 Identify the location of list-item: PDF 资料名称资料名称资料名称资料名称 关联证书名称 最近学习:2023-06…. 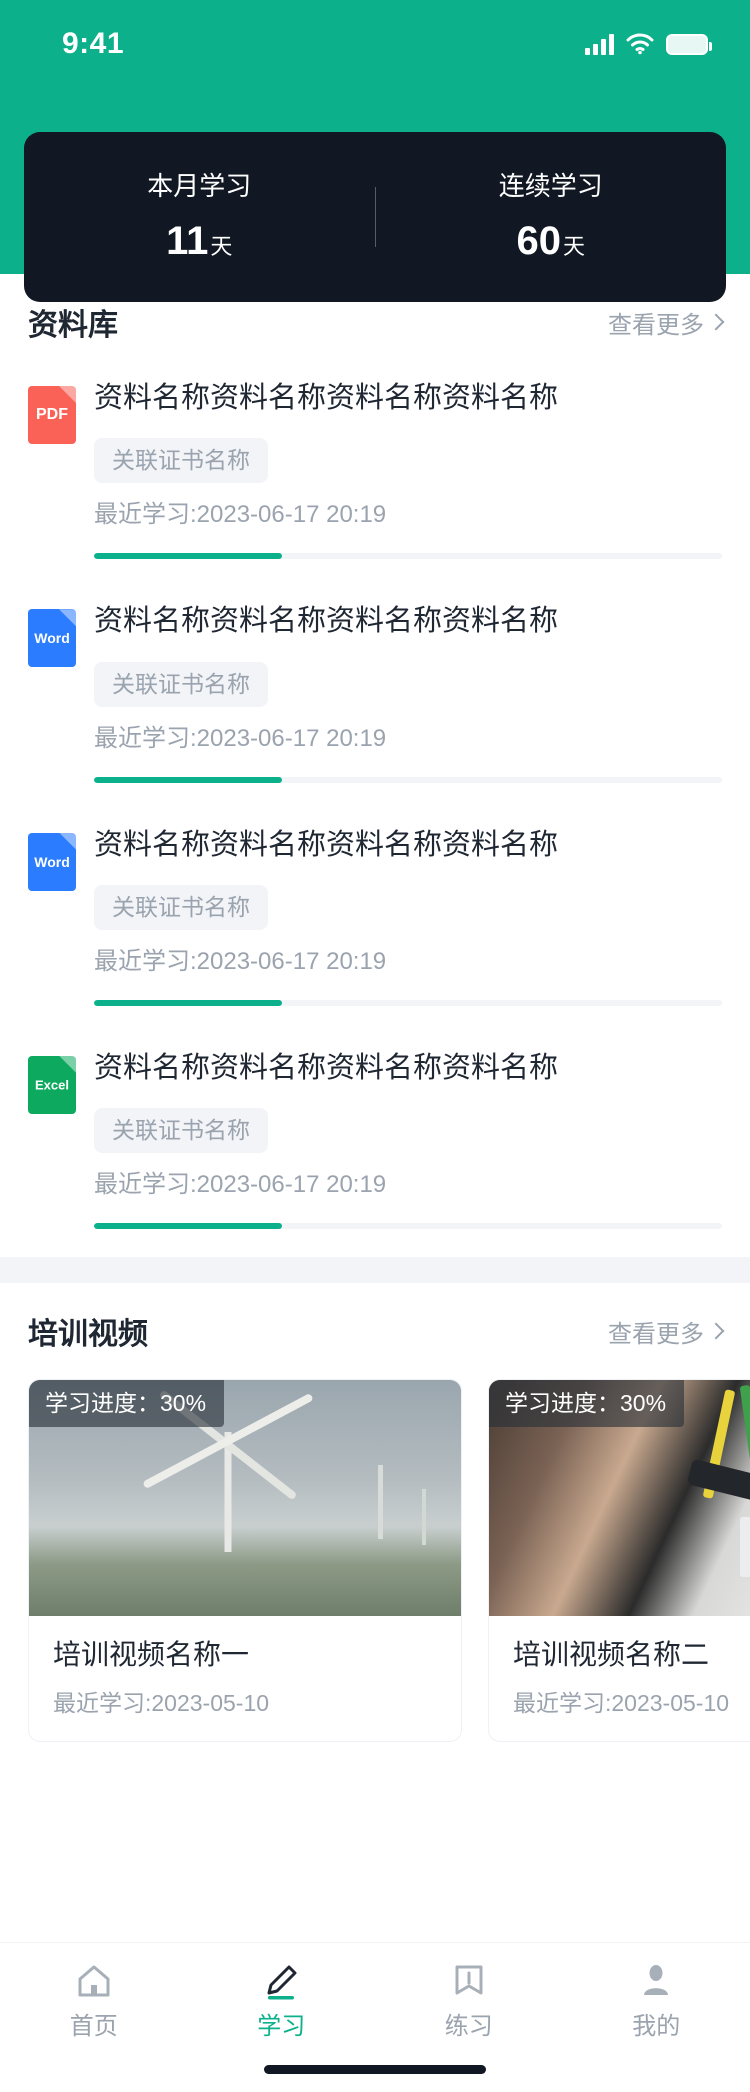
(375, 481).